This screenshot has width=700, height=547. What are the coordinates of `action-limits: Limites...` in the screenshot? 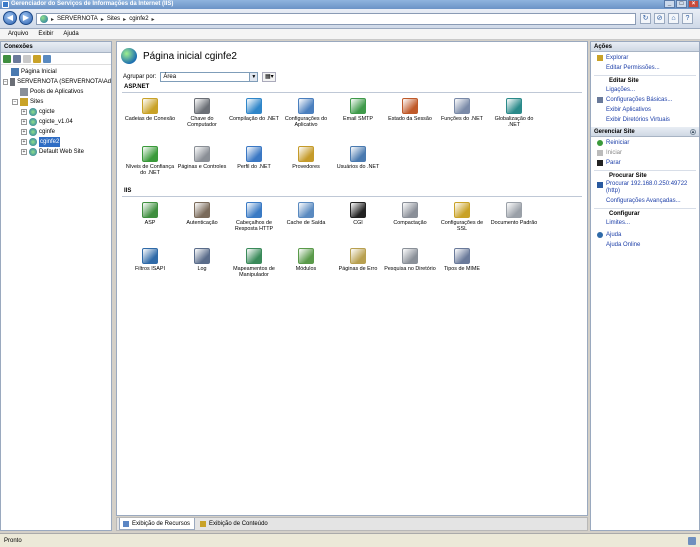 It's located at (645, 223).